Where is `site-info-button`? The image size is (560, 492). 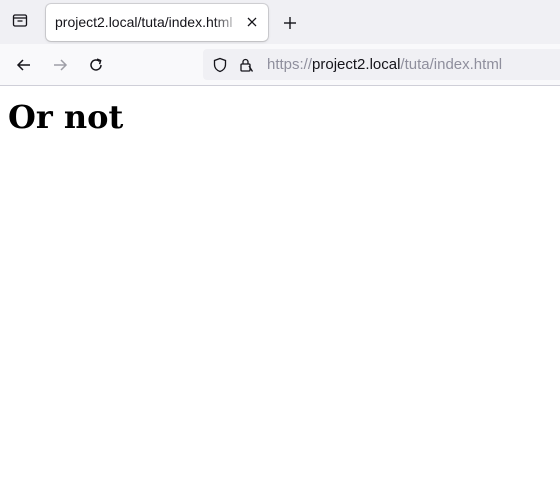
site-info-button is located at coordinates (246, 65).